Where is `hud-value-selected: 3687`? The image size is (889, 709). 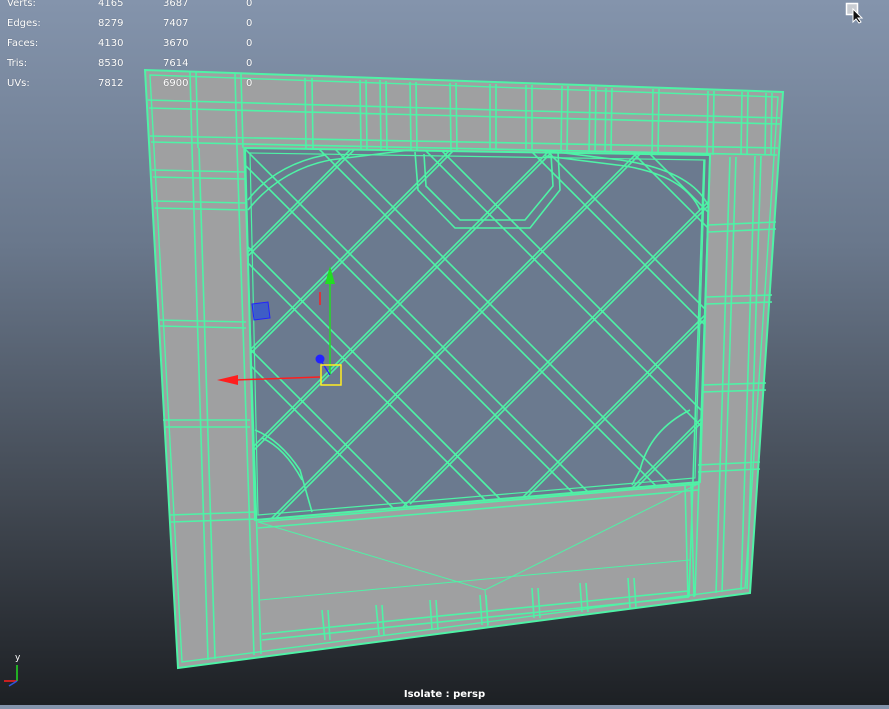 hud-value-selected: 3687 is located at coordinates (176, 4).